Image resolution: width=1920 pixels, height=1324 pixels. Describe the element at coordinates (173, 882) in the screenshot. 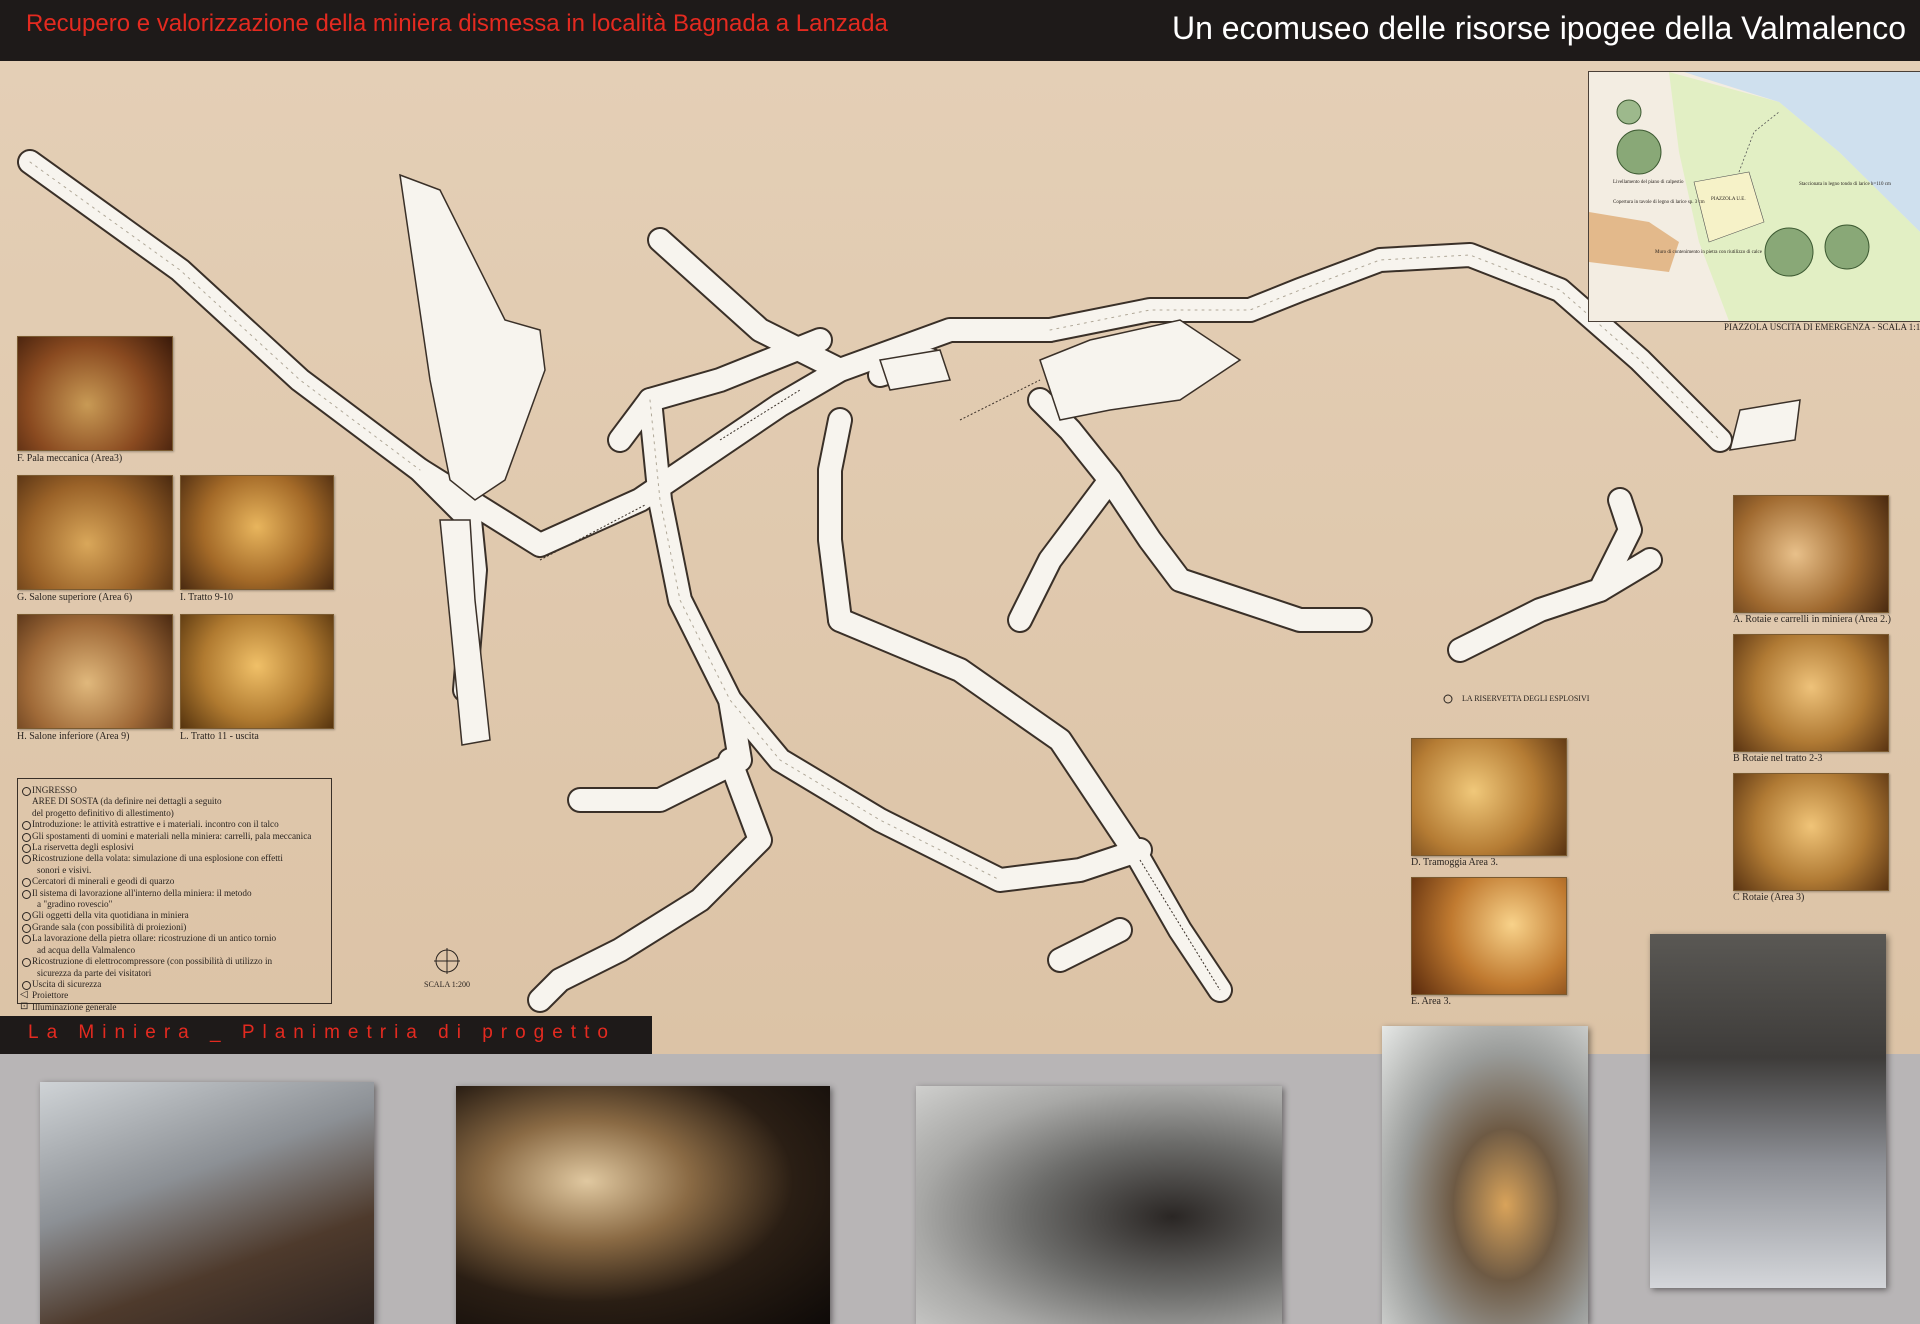

I see `legend-item: Cercatori di minerali e geodi di quarzo` at that location.